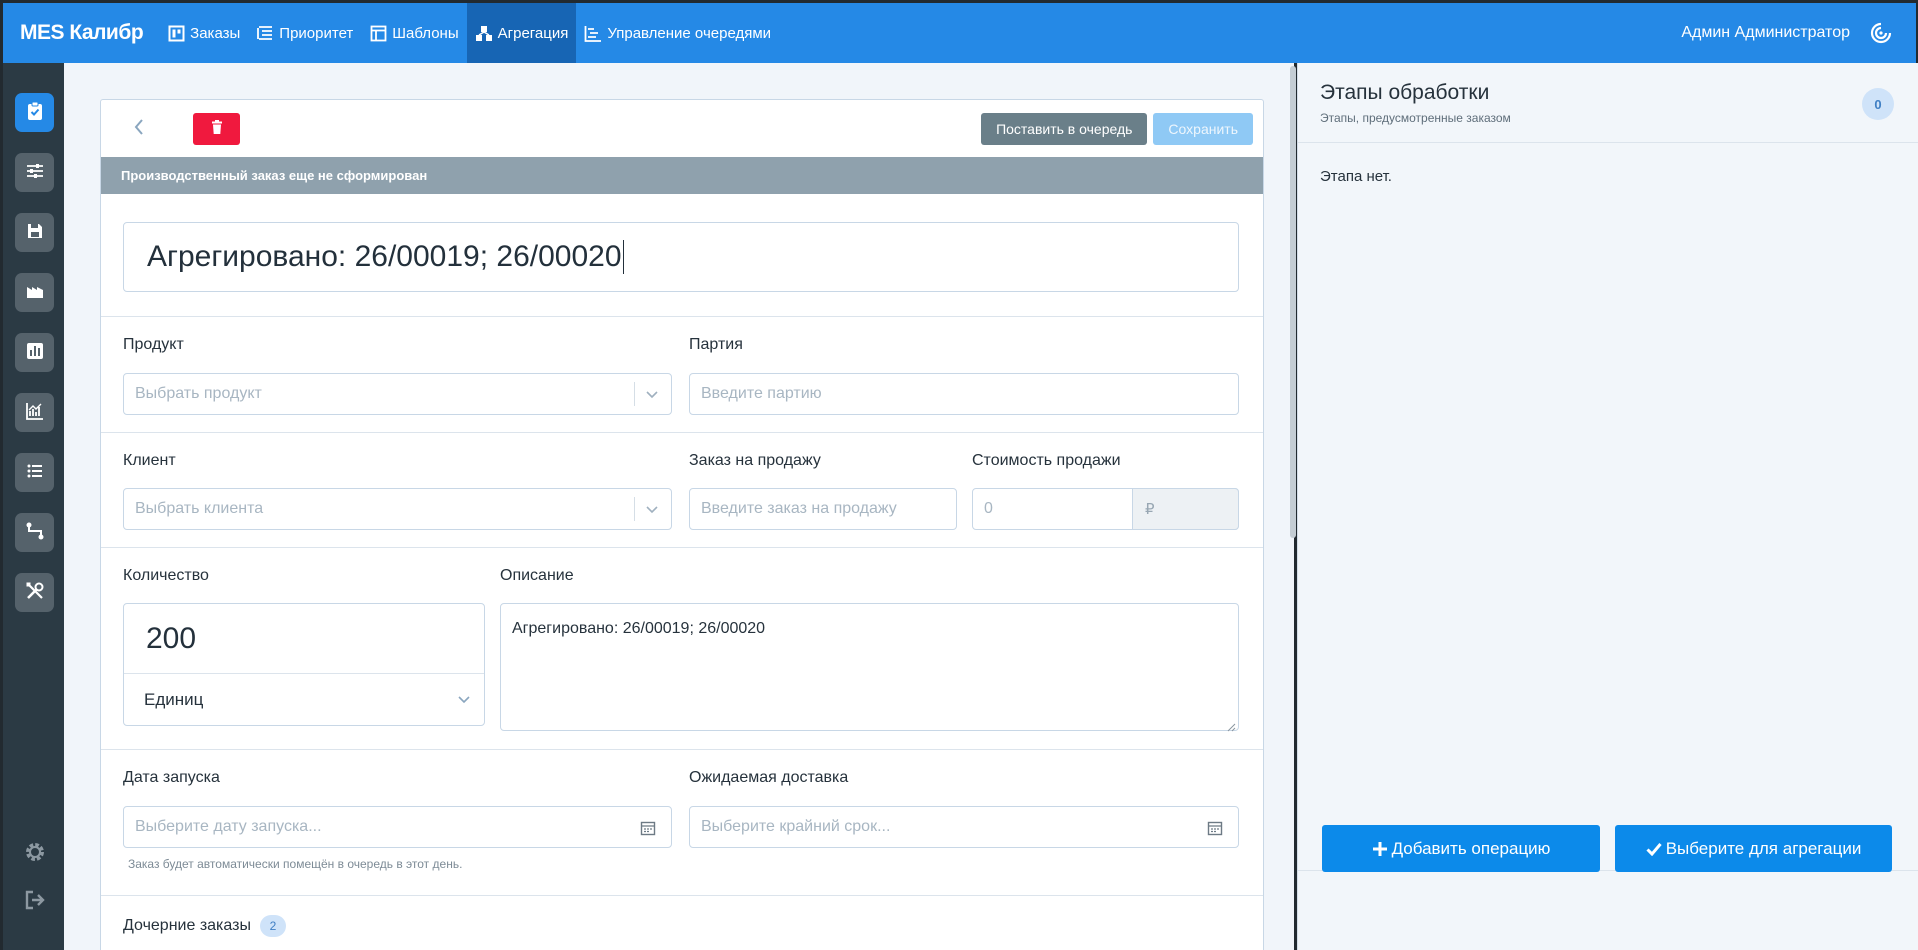 This screenshot has width=1918, height=950. Describe the element at coordinates (384, 256) in the screenshot. I see `order-title-value: Агрегировано: 26/00019; 26/00020` at that location.